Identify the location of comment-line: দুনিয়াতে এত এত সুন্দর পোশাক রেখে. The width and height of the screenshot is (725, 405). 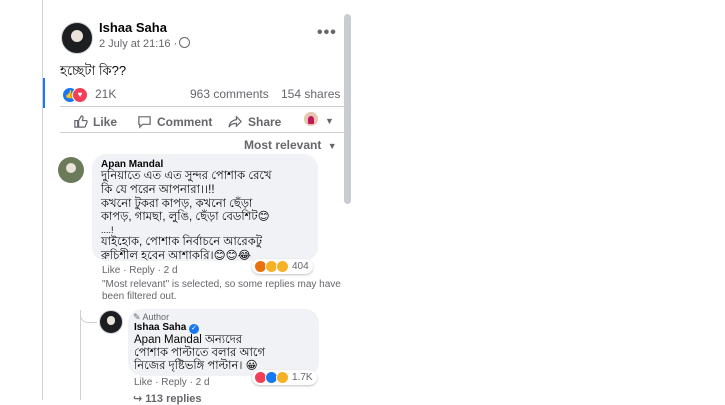
(186, 176).